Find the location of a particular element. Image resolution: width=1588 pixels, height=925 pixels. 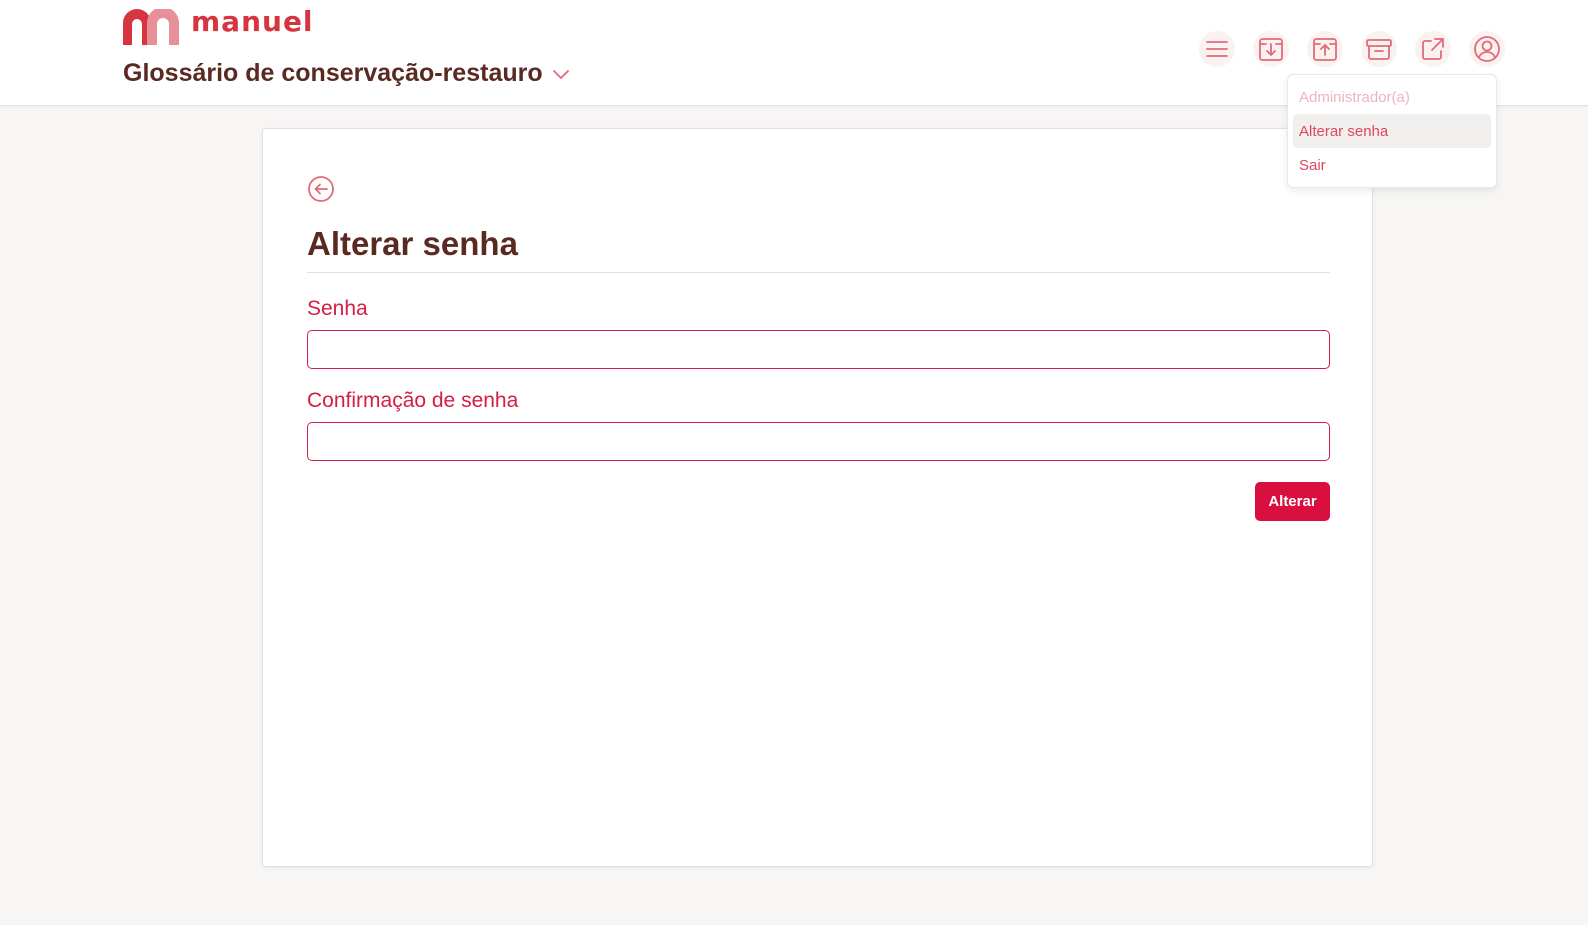

project-selector: Glossário de conservação-restauro is located at coordinates (346, 73).